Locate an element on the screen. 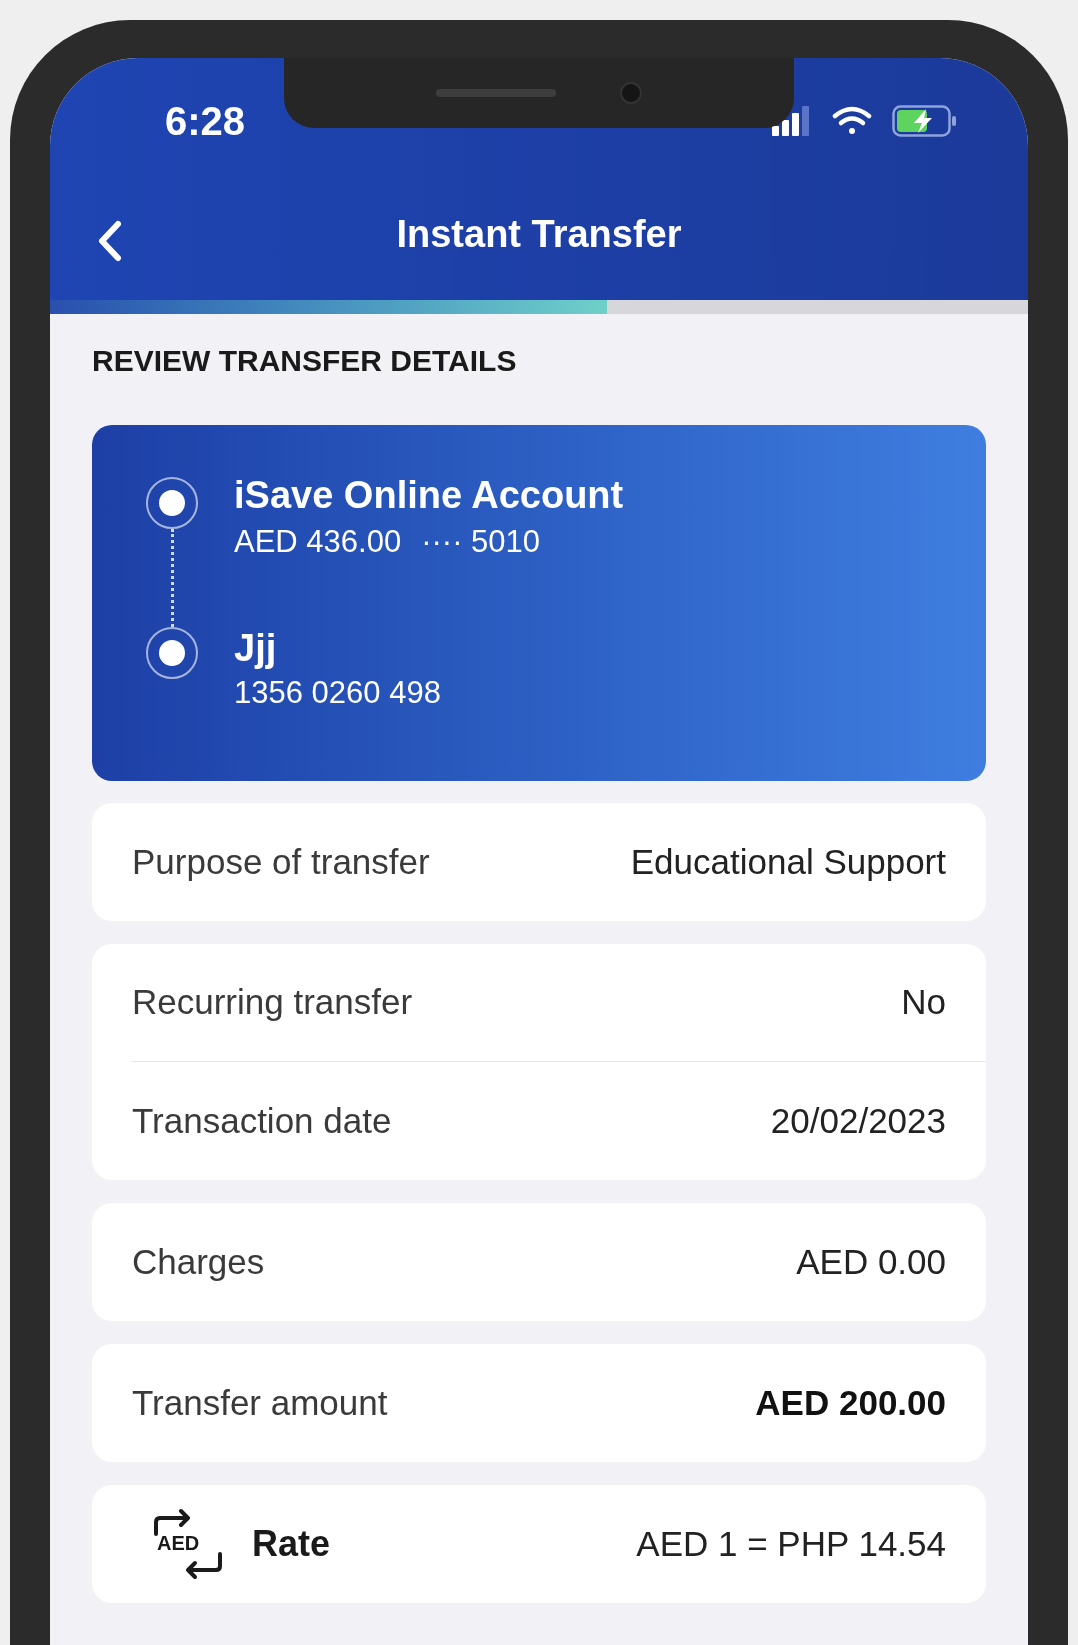  screen-title: Instant Transfer is located at coordinates (539, 234).